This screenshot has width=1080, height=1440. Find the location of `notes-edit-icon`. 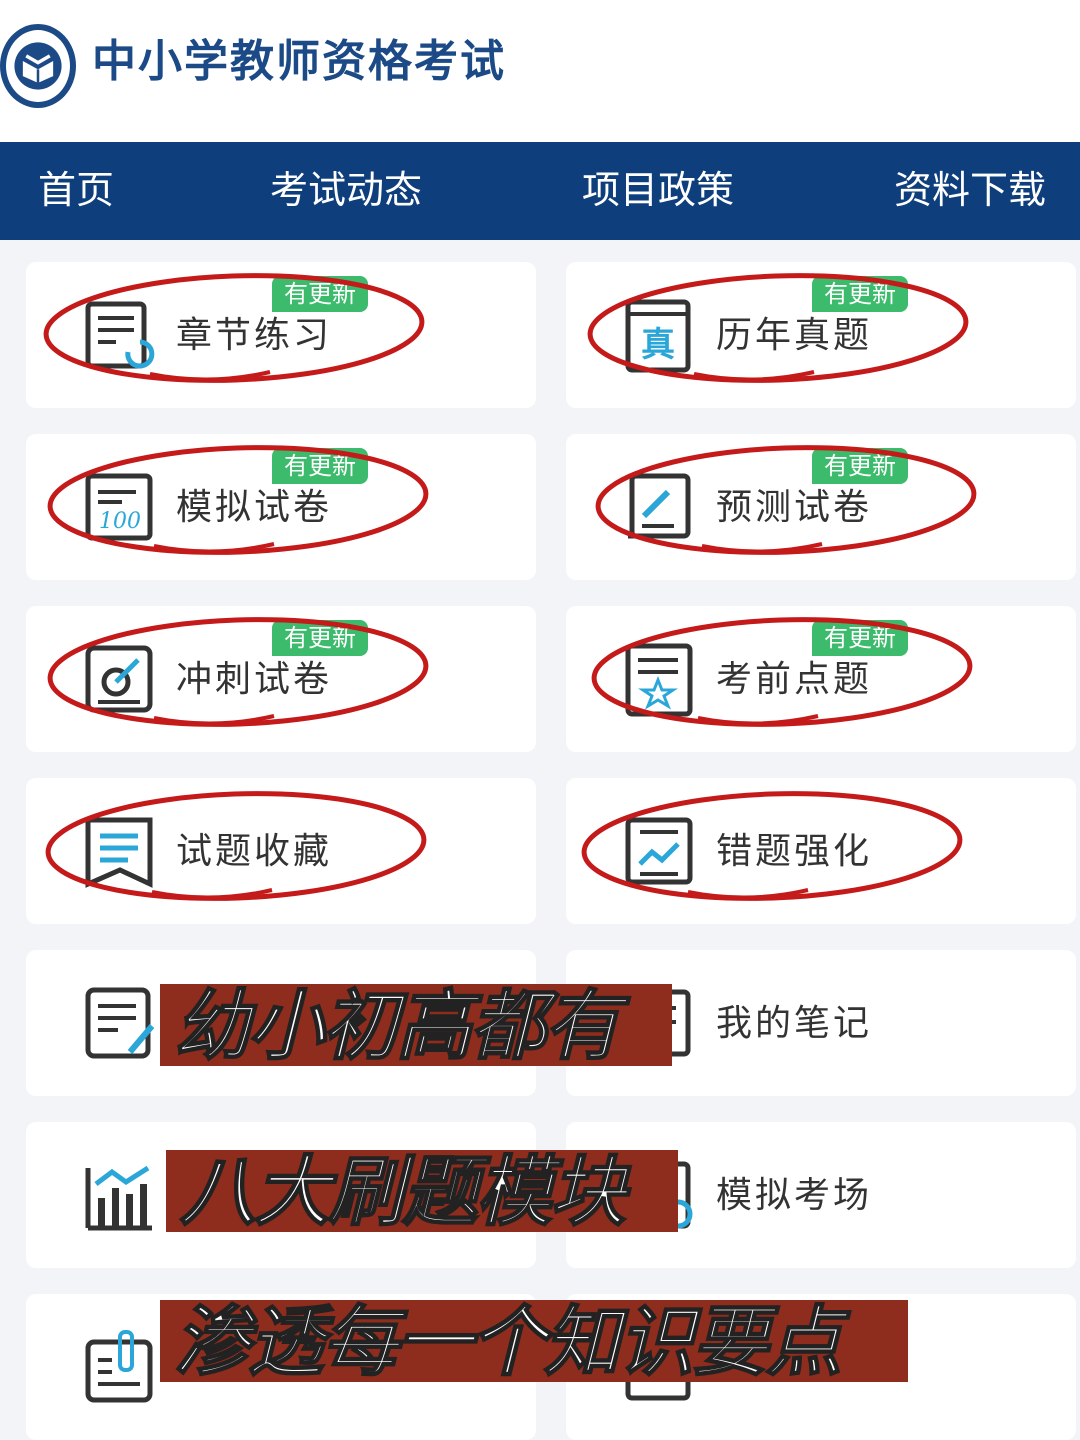

notes-edit-icon is located at coordinates (120, 1024).